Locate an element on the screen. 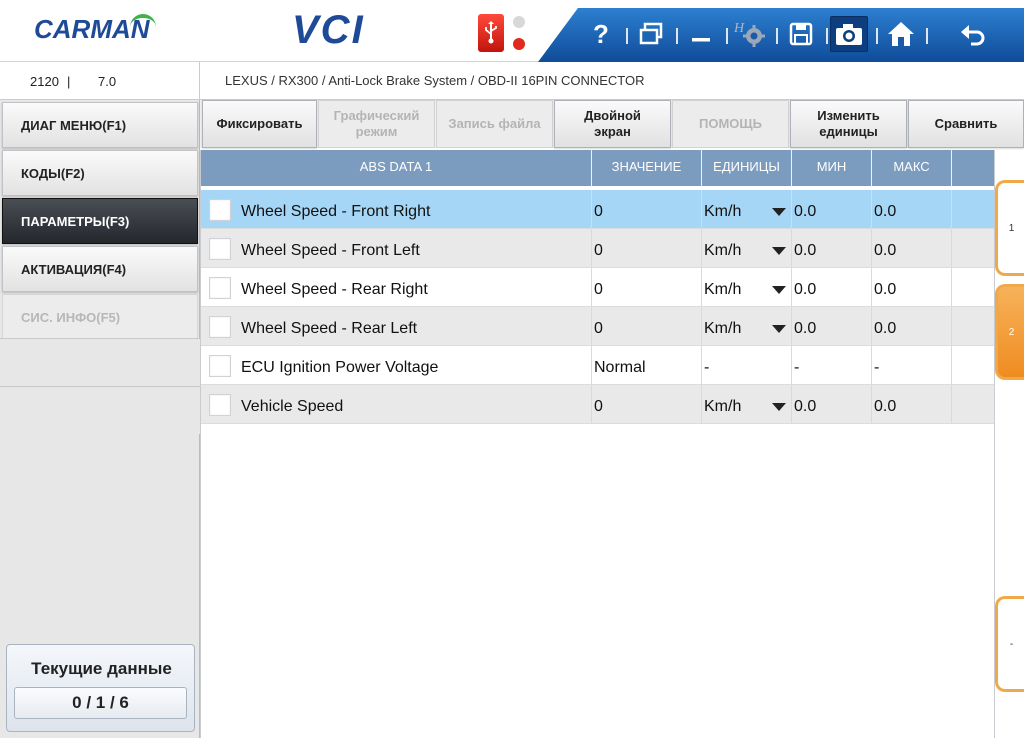  save-icon is located at coordinates (801, 34).